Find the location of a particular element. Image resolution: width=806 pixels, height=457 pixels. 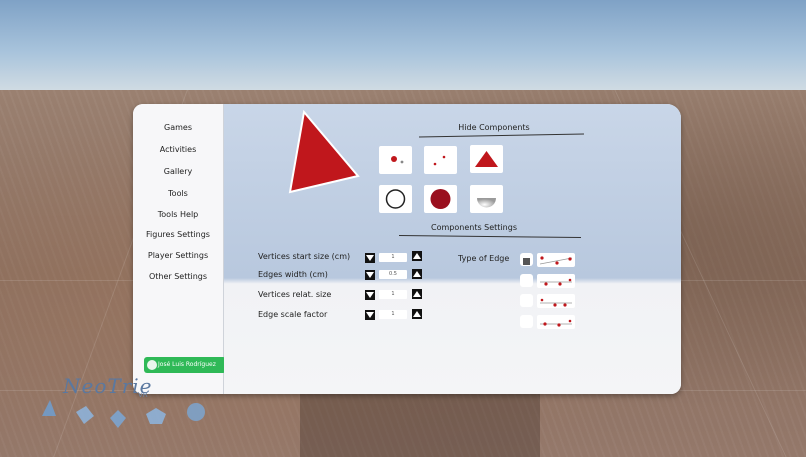

type-of-edge-label: Type of Edge is located at coordinates (484, 258).